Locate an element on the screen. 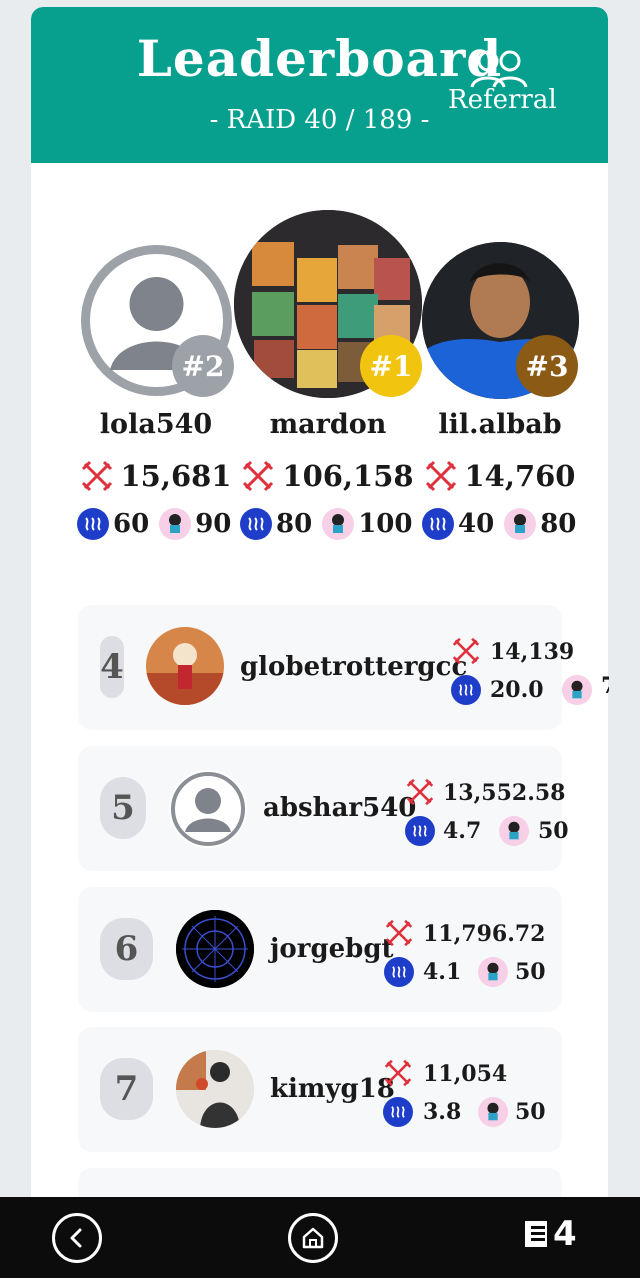 This screenshot has height=1278, width=640. podium-score-third: 14,760 is located at coordinates (500, 476).